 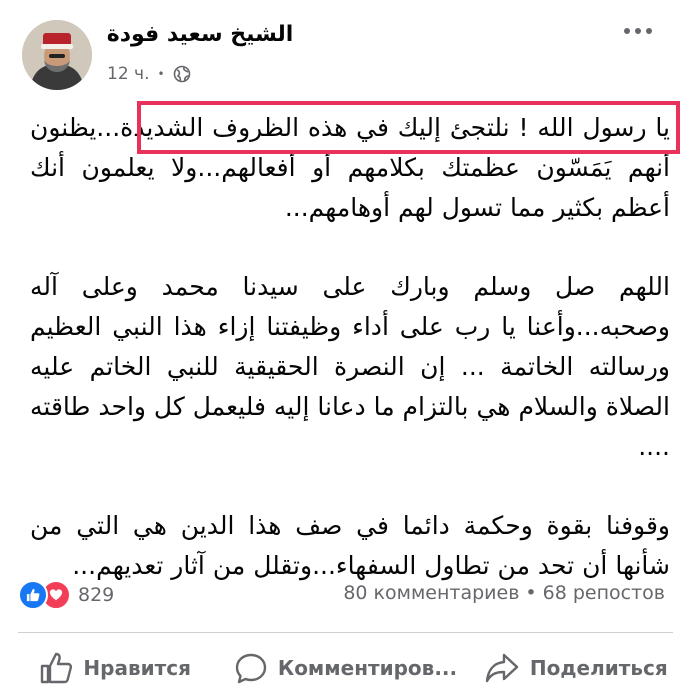 What do you see at coordinates (251, 668) in the screenshot?
I see `comment-icon` at bounding box center [251, 668].